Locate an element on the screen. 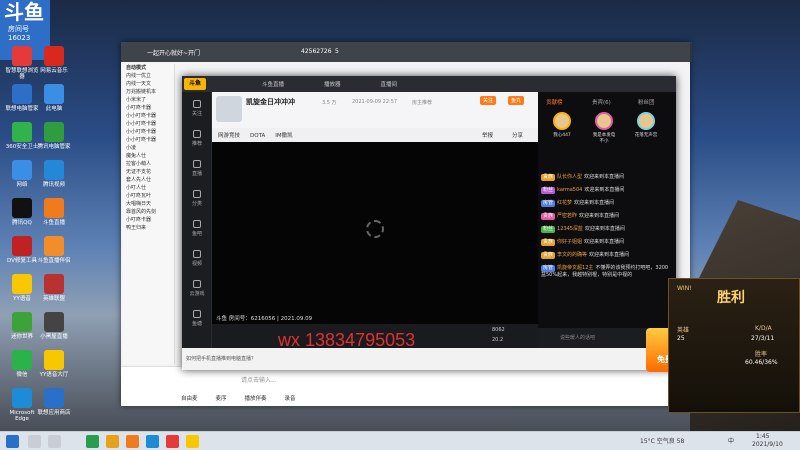 The height and width of the screenshot is (450, 800). nav-item: 鱼塘 is located at coordinates (197, 318).